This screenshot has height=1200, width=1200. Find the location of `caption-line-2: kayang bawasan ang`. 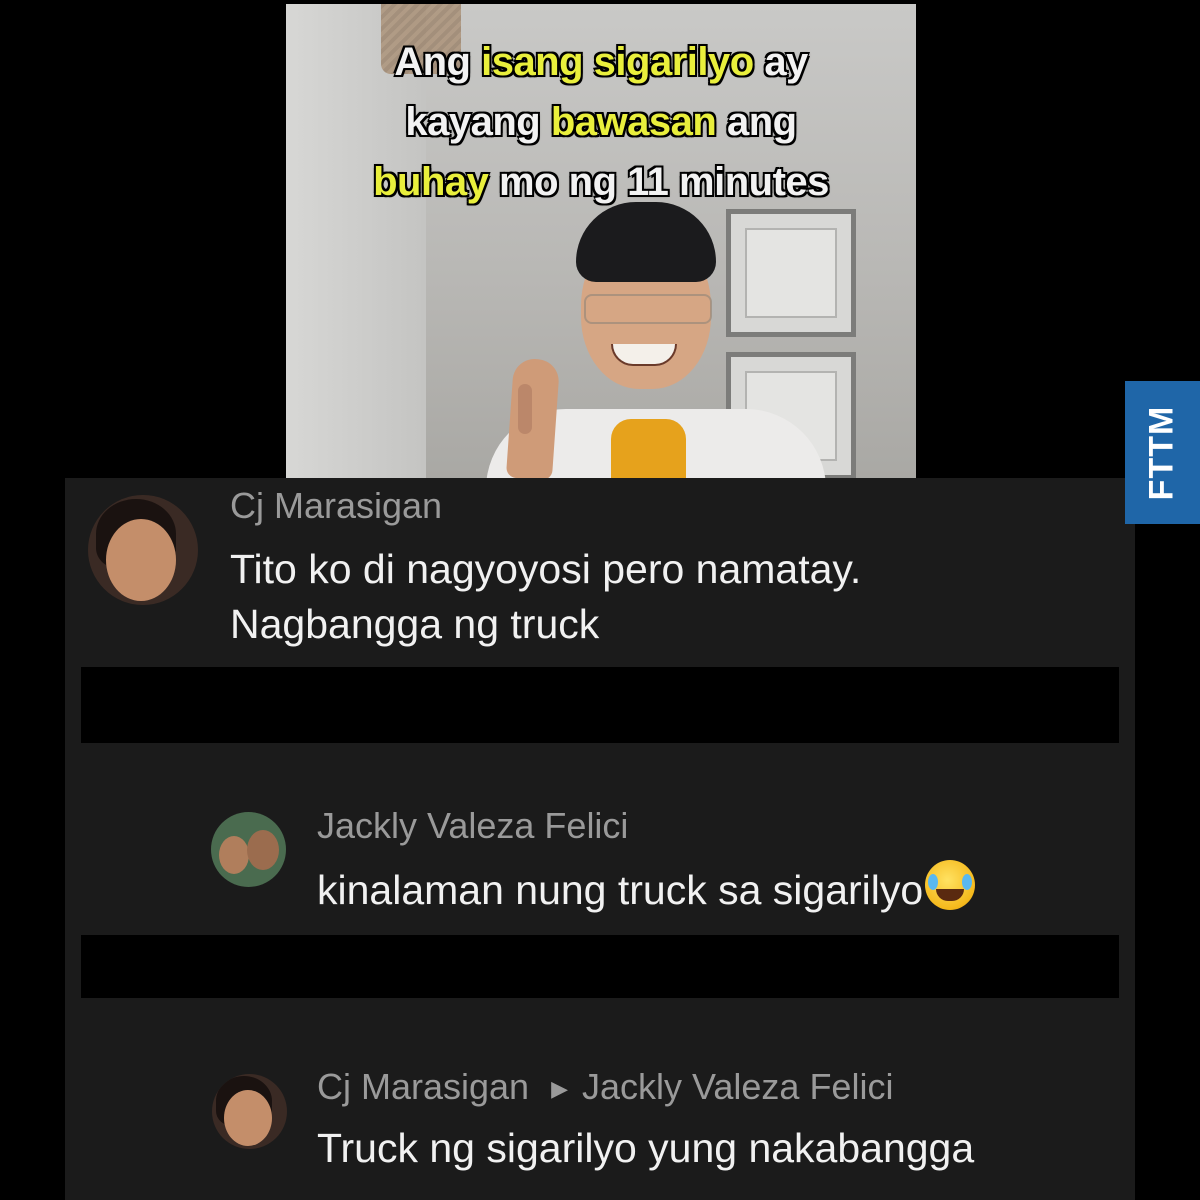

caption-line-2: kayang bawasan ang is located at coordinates (601, 122).